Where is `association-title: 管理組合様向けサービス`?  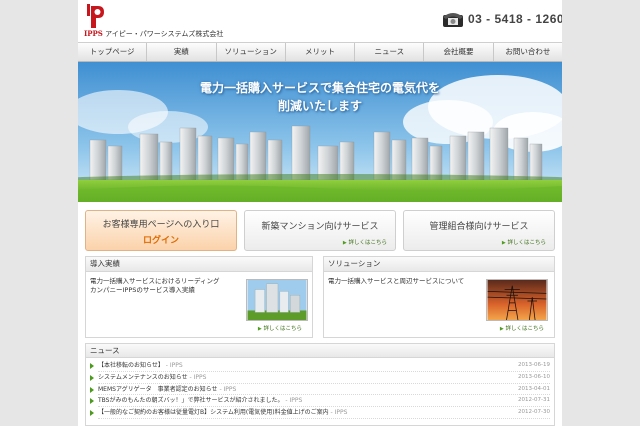
association-title: 管理組合様向けサービス is located at coordinates (479, 227).